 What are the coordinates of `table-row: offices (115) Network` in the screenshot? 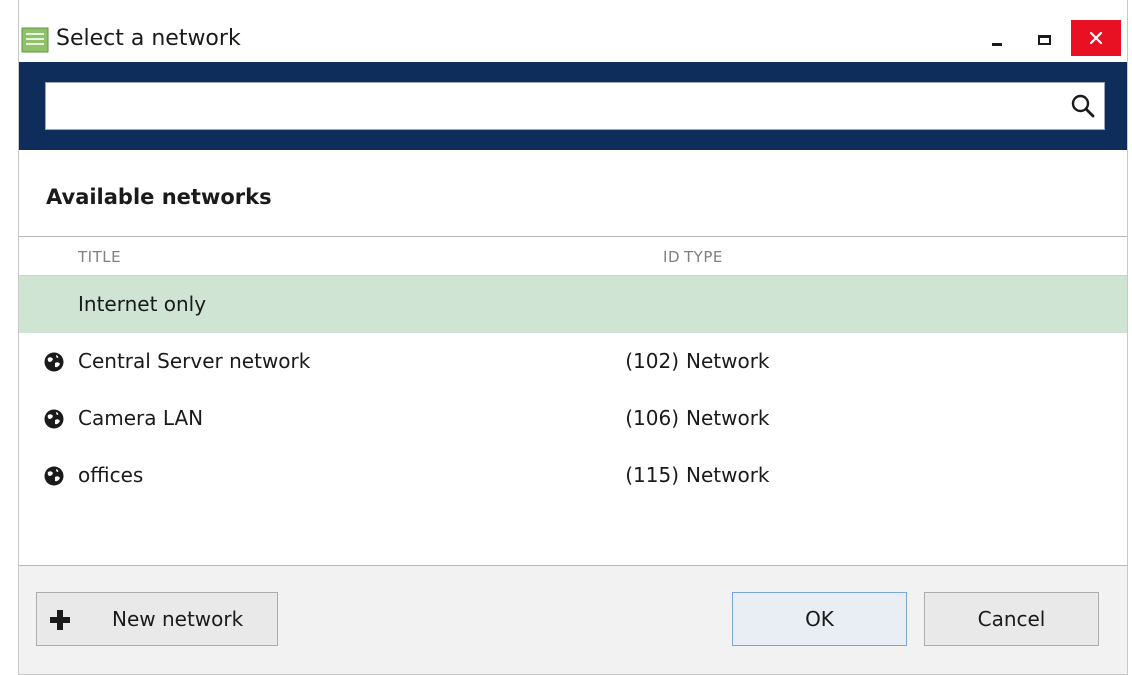 It's located at (573, 475).